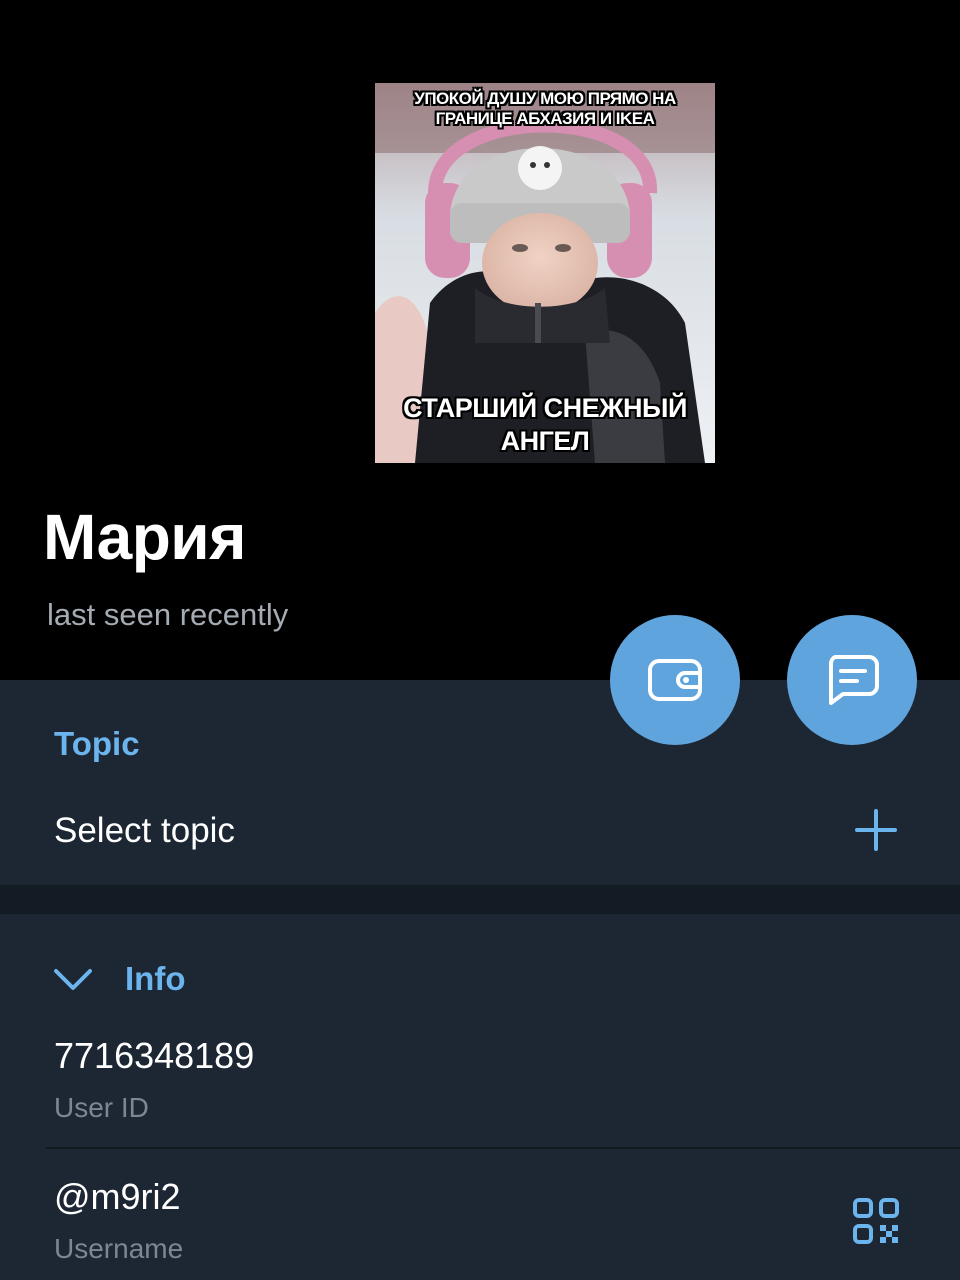 This screenshot has width=960, height=1280. Describe the element at coordinates (73, 980) in the screenshot. I see `chevron-down-icon` at that location.